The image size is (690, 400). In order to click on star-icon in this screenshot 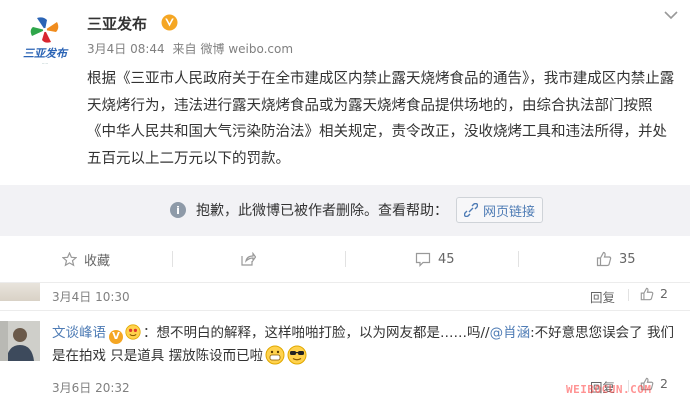, I will do `click(69, 259)`.